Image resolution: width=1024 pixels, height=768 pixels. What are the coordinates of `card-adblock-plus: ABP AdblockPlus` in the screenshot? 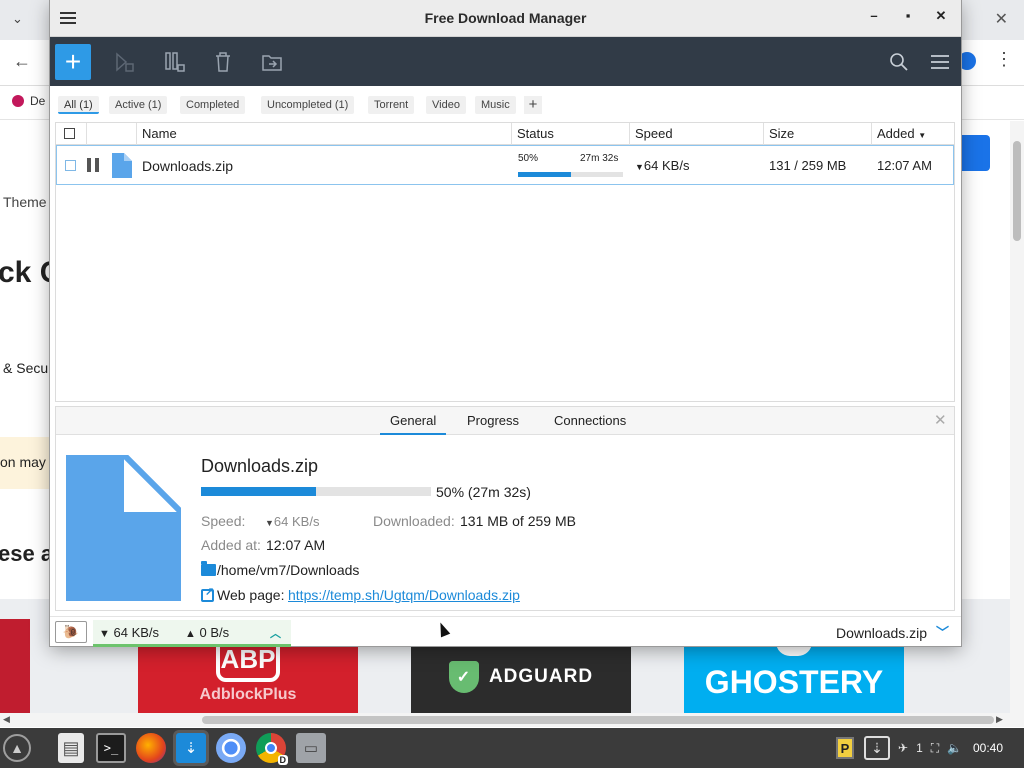 It's located at (248, 677).